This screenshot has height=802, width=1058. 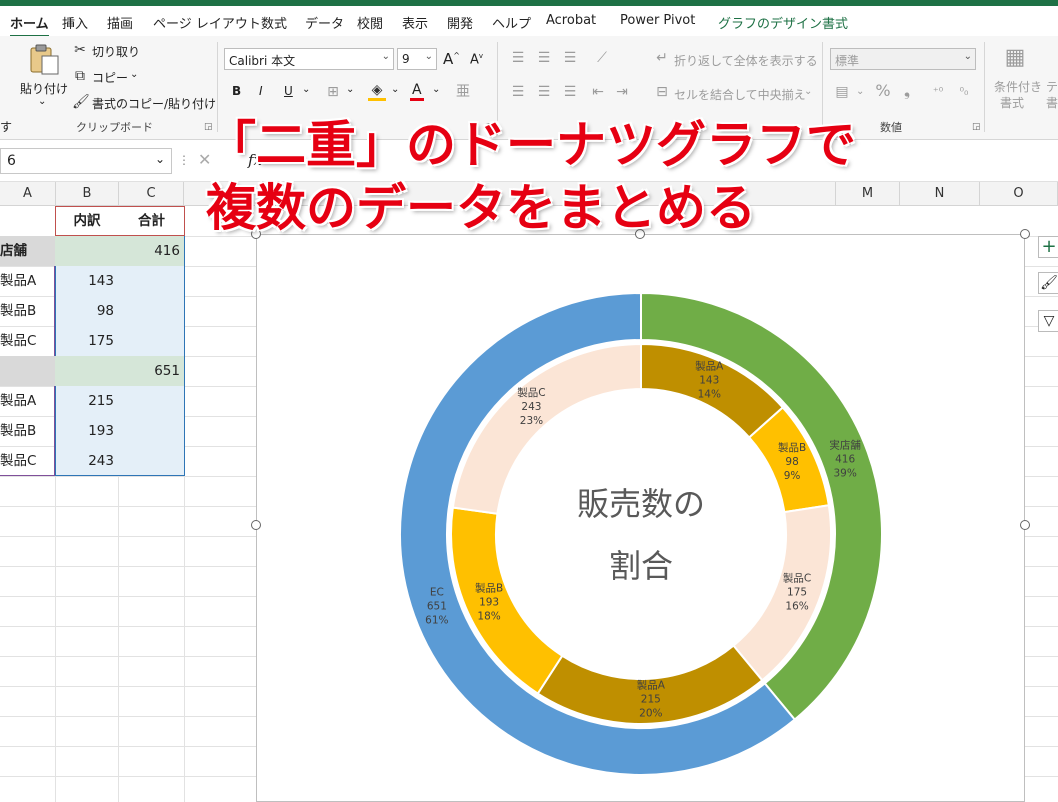 What do you see at coordinates (845, 444) in the screenshot?
I see `outer-data-label-0-0: 実店舗` at bounding box center [845, 444].